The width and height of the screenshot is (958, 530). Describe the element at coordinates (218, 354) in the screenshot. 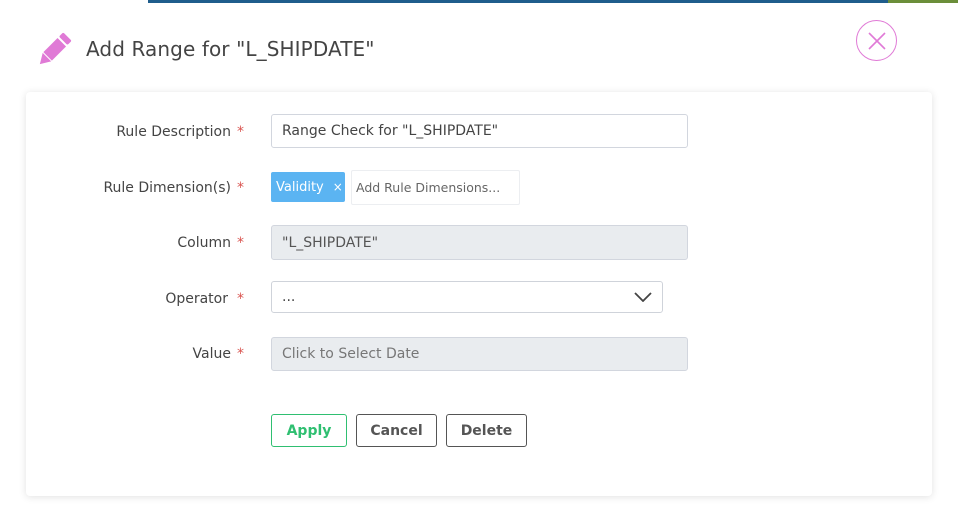

I see `value-label: Value *` at that location.